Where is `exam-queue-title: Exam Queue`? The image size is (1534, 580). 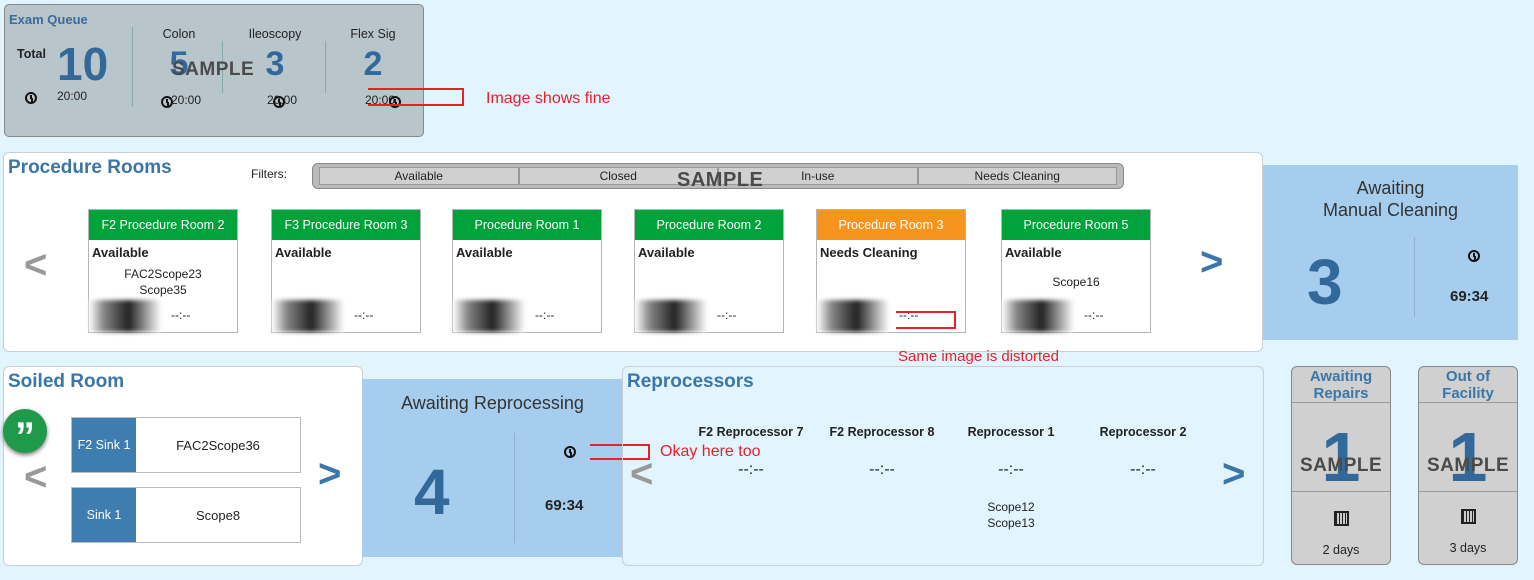 exam-queue-title: Exam Queue is located at coordinates (48, 19).